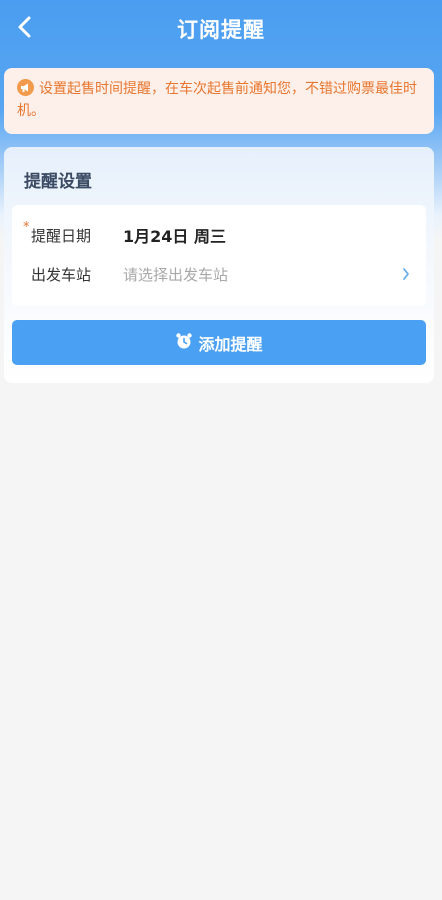  What do you see at coordinates (26, 227) in the screenshot?
I see `required-mark: *` at bounding box center [26, 227].